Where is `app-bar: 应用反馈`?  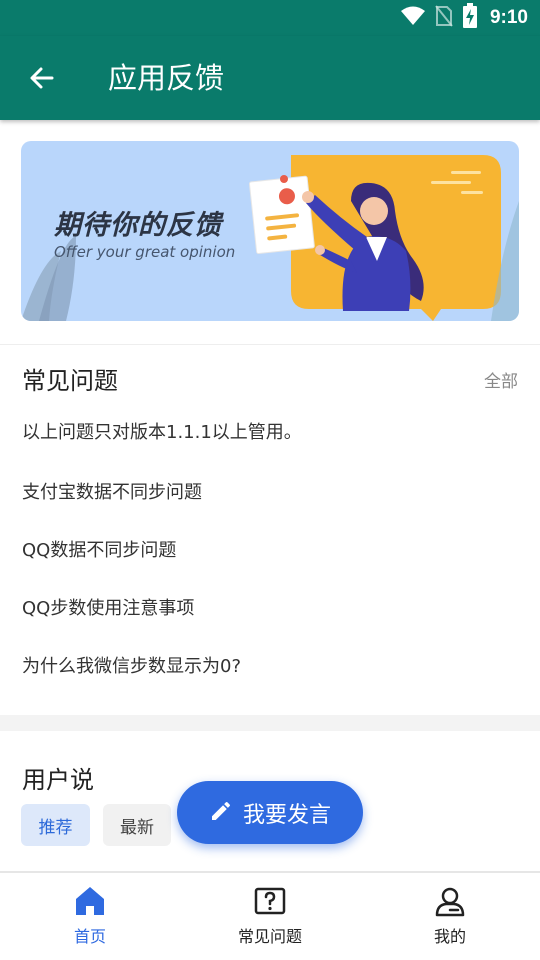 app-bar: 应用反馈 is located at coordinates (270, 78).